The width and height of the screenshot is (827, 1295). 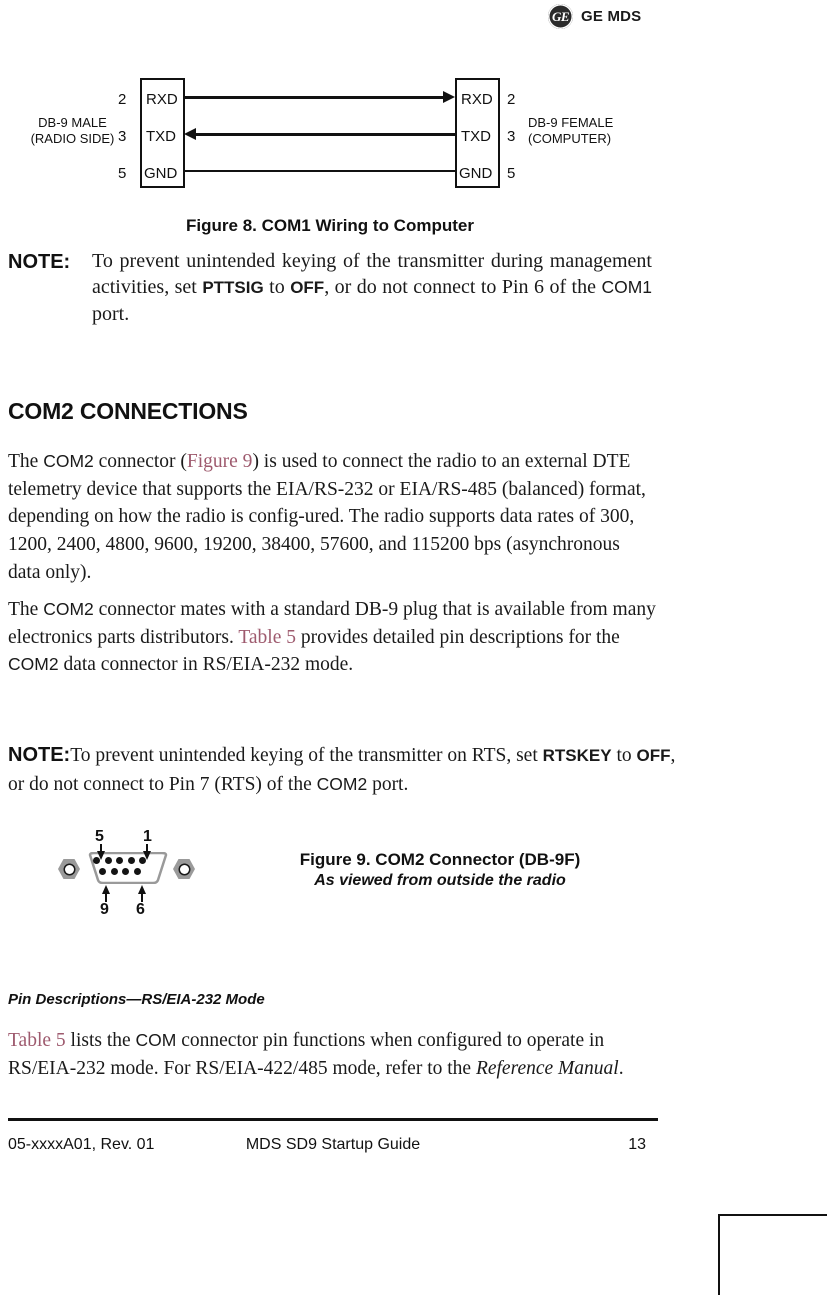 What do you see at coordinates (653, 755) in the screenshot?
I see `note-2-term-off: OFF` at bounding box center [653, 755].